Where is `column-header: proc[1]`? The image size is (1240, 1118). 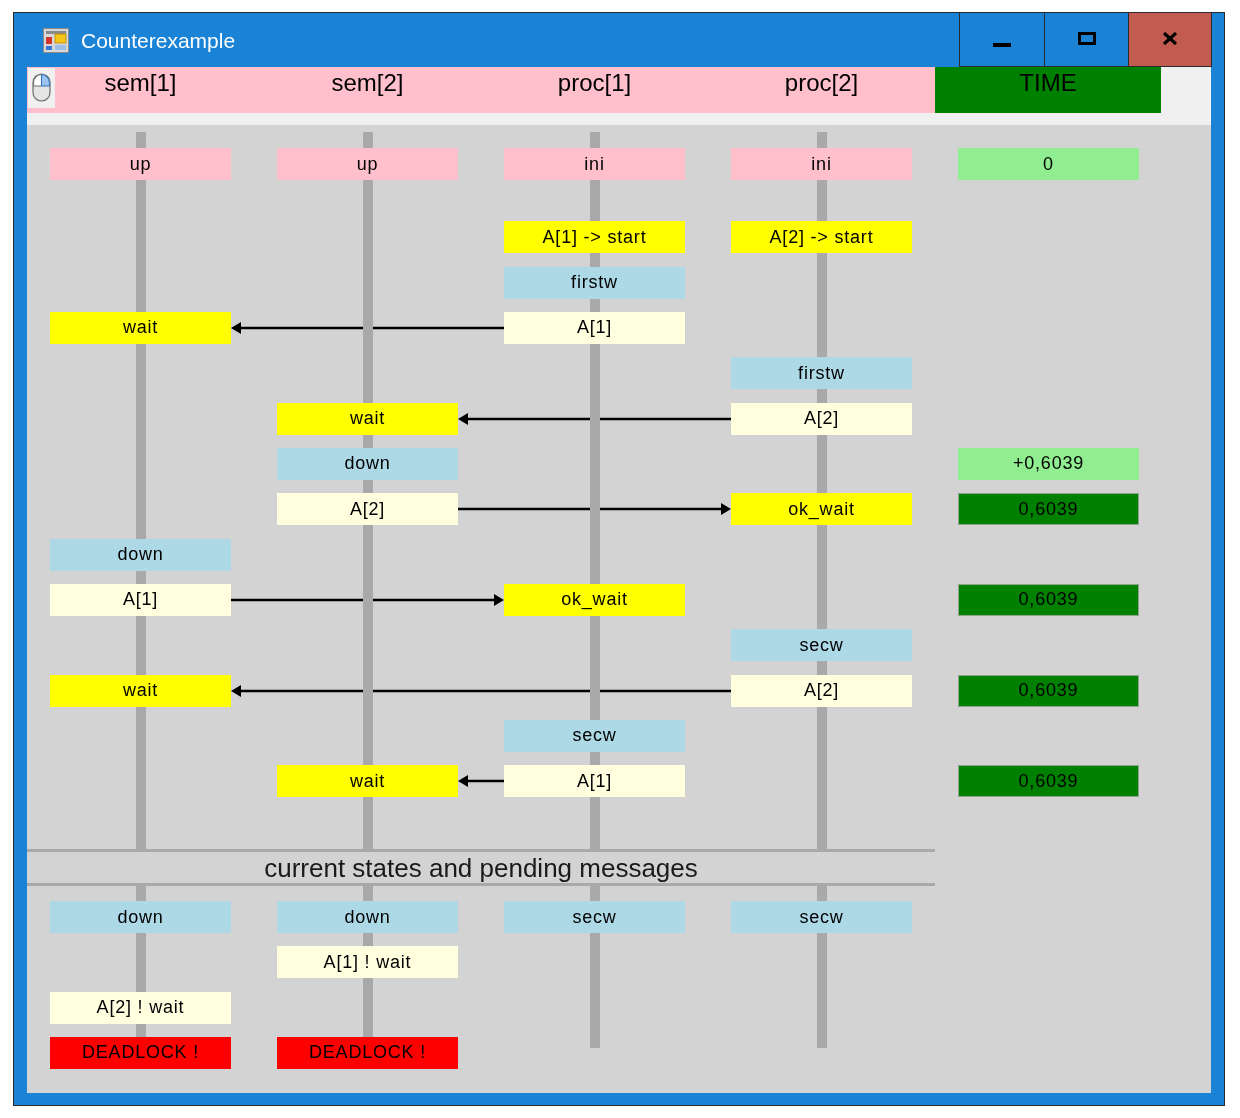 column-header: proc[1] is located at coordinates (594, 83).